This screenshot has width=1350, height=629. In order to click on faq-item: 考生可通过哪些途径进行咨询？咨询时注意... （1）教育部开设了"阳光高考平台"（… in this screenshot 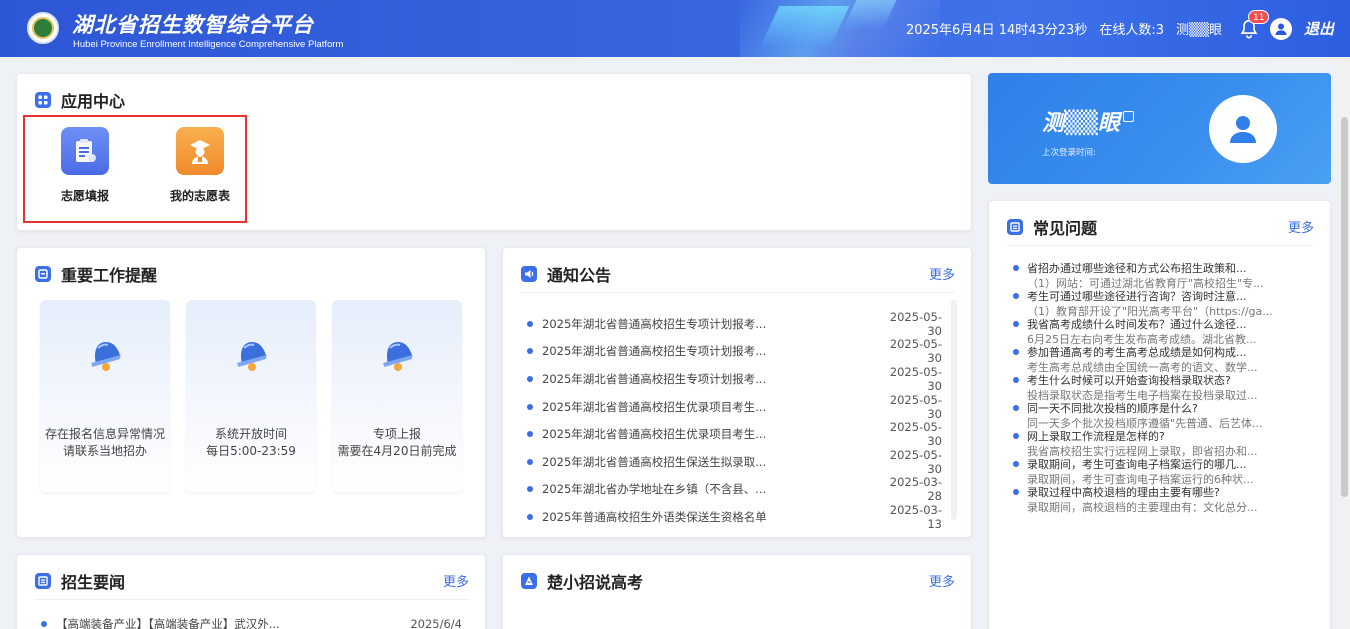, I will do `click(1148, 303)`.